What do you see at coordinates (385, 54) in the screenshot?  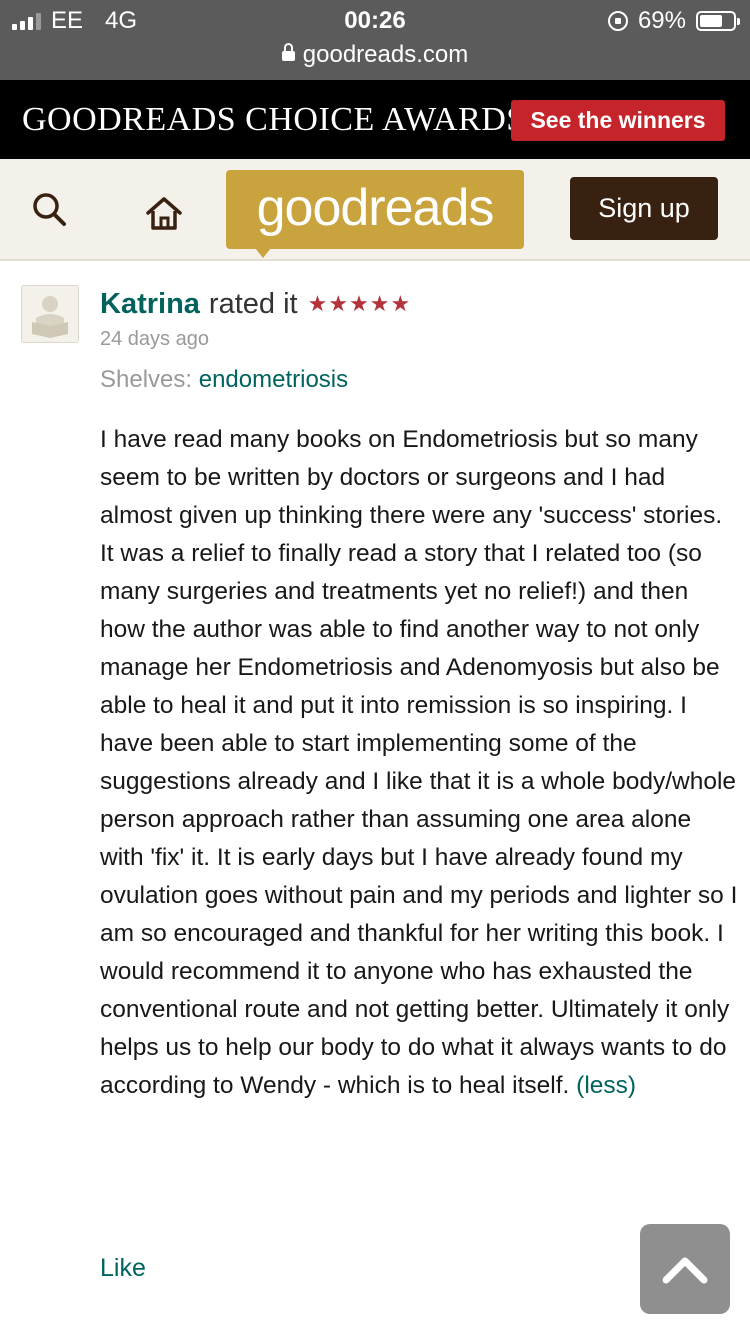 I see `url-text: goodreads.com` at bounding box center [385, 54].